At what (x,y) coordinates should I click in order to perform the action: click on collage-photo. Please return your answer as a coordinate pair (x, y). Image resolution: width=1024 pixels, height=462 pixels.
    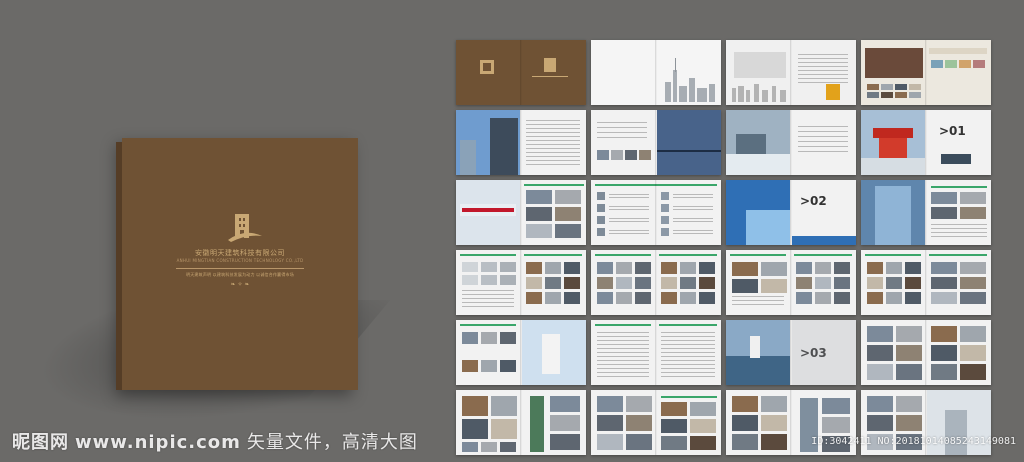
    Looking at the image, I should click on (894, 63).